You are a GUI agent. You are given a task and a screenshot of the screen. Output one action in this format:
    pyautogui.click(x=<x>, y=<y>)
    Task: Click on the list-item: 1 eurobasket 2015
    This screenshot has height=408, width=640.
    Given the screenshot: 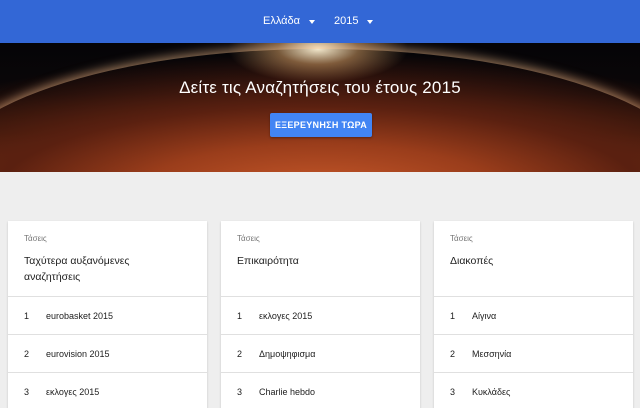 What is the action you would take?
    pyautogui.click(x=107, y=316)
    